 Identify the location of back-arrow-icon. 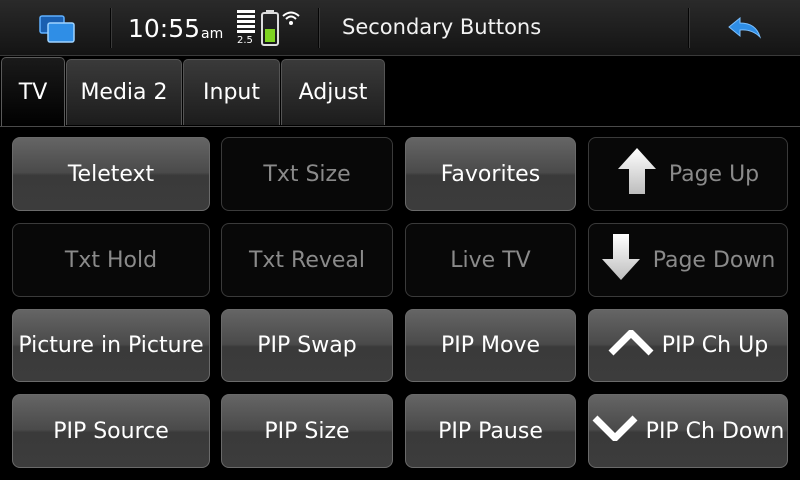
(745, 28).